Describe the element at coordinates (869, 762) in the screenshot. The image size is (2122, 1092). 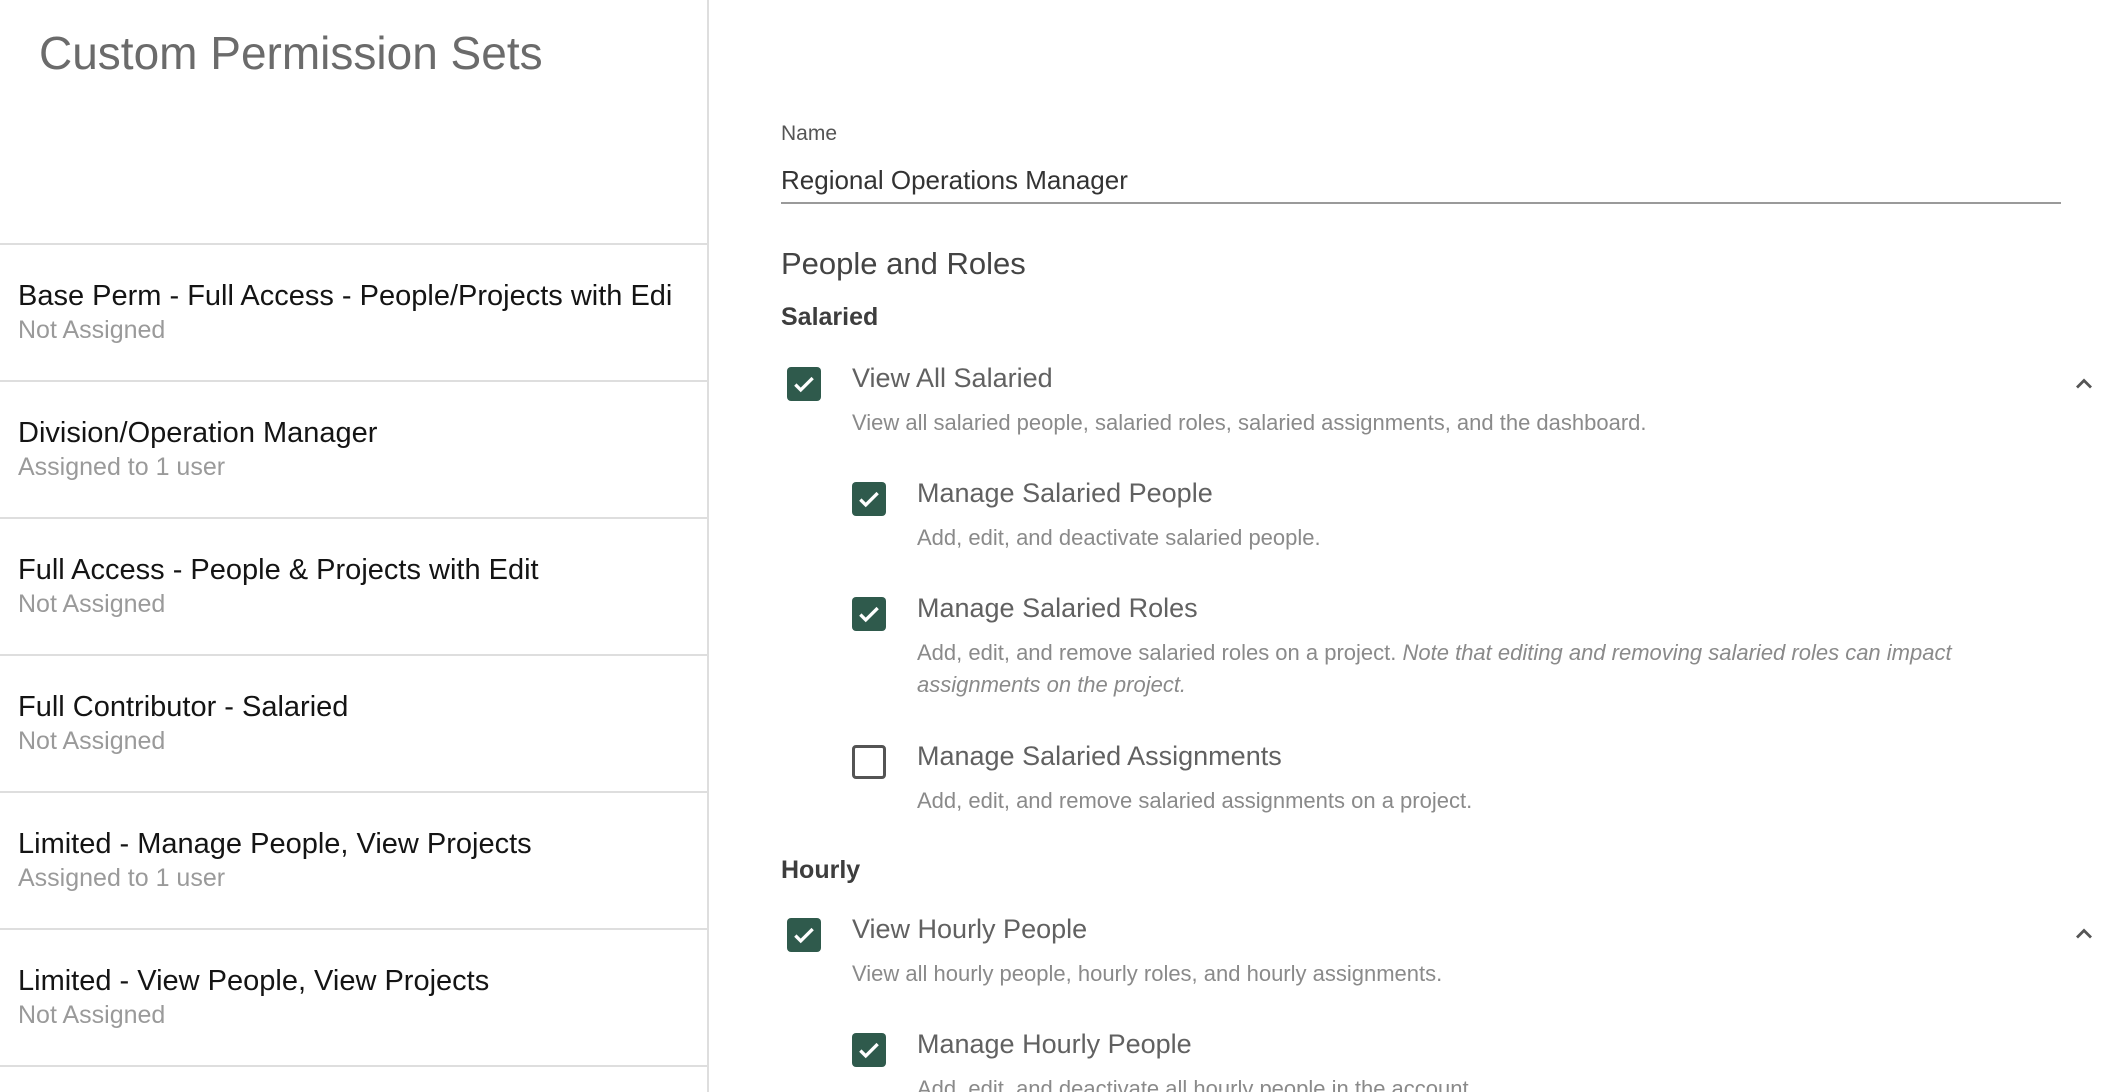
I see `manage-salaried-assignments-checkbox` at that location.